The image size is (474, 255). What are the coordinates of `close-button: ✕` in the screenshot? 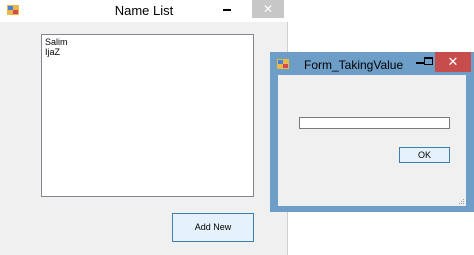 It's located at (268, 9).